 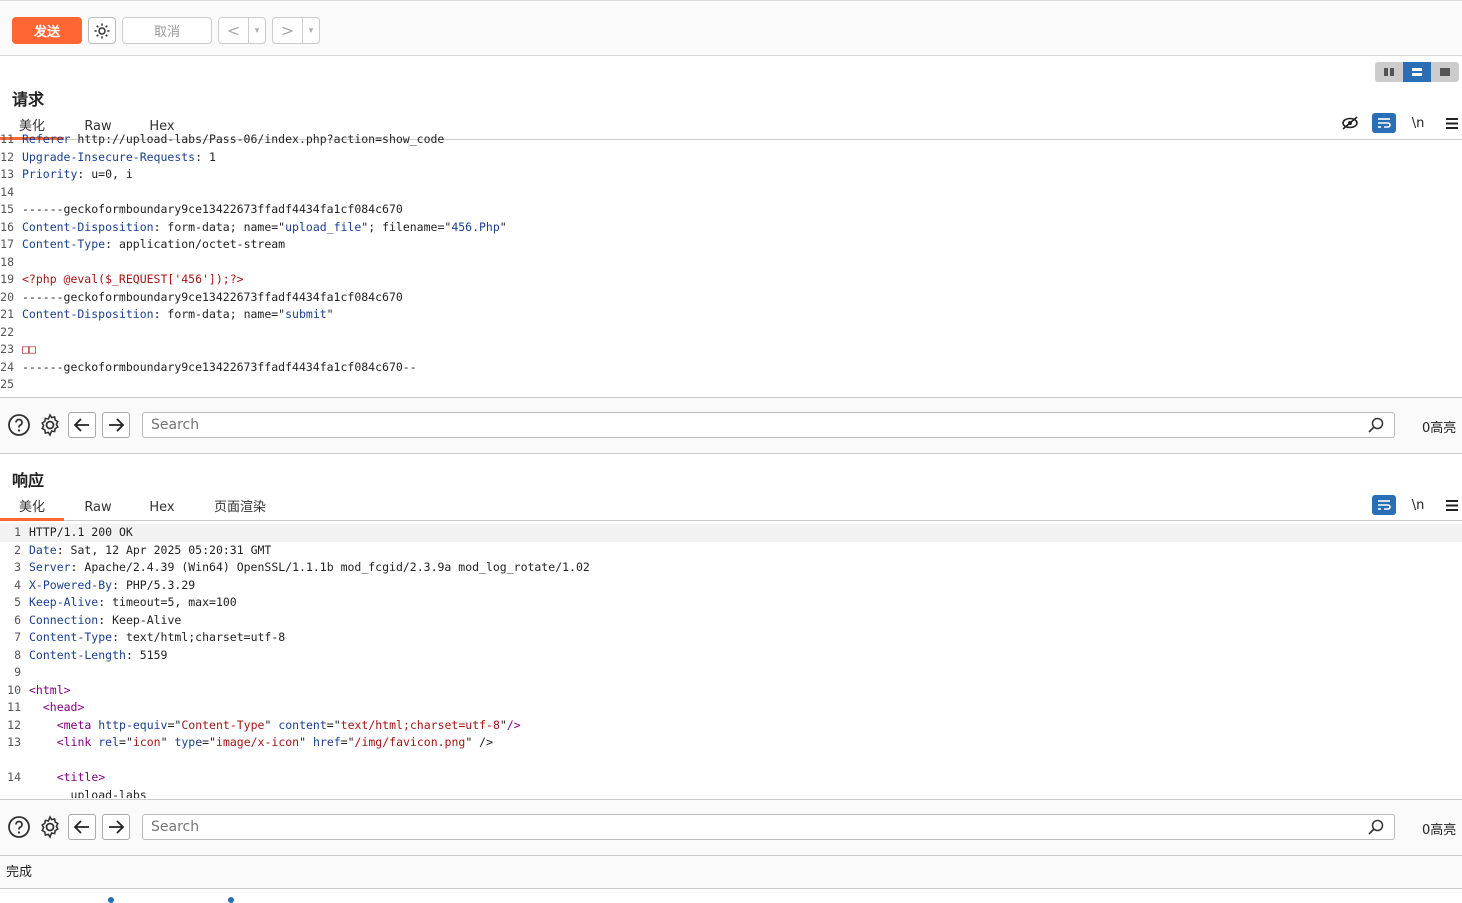 What do you see at coordinates (306, 314) in the screenshot?
I see `code-token: submit` at bounding box center [306, 314].